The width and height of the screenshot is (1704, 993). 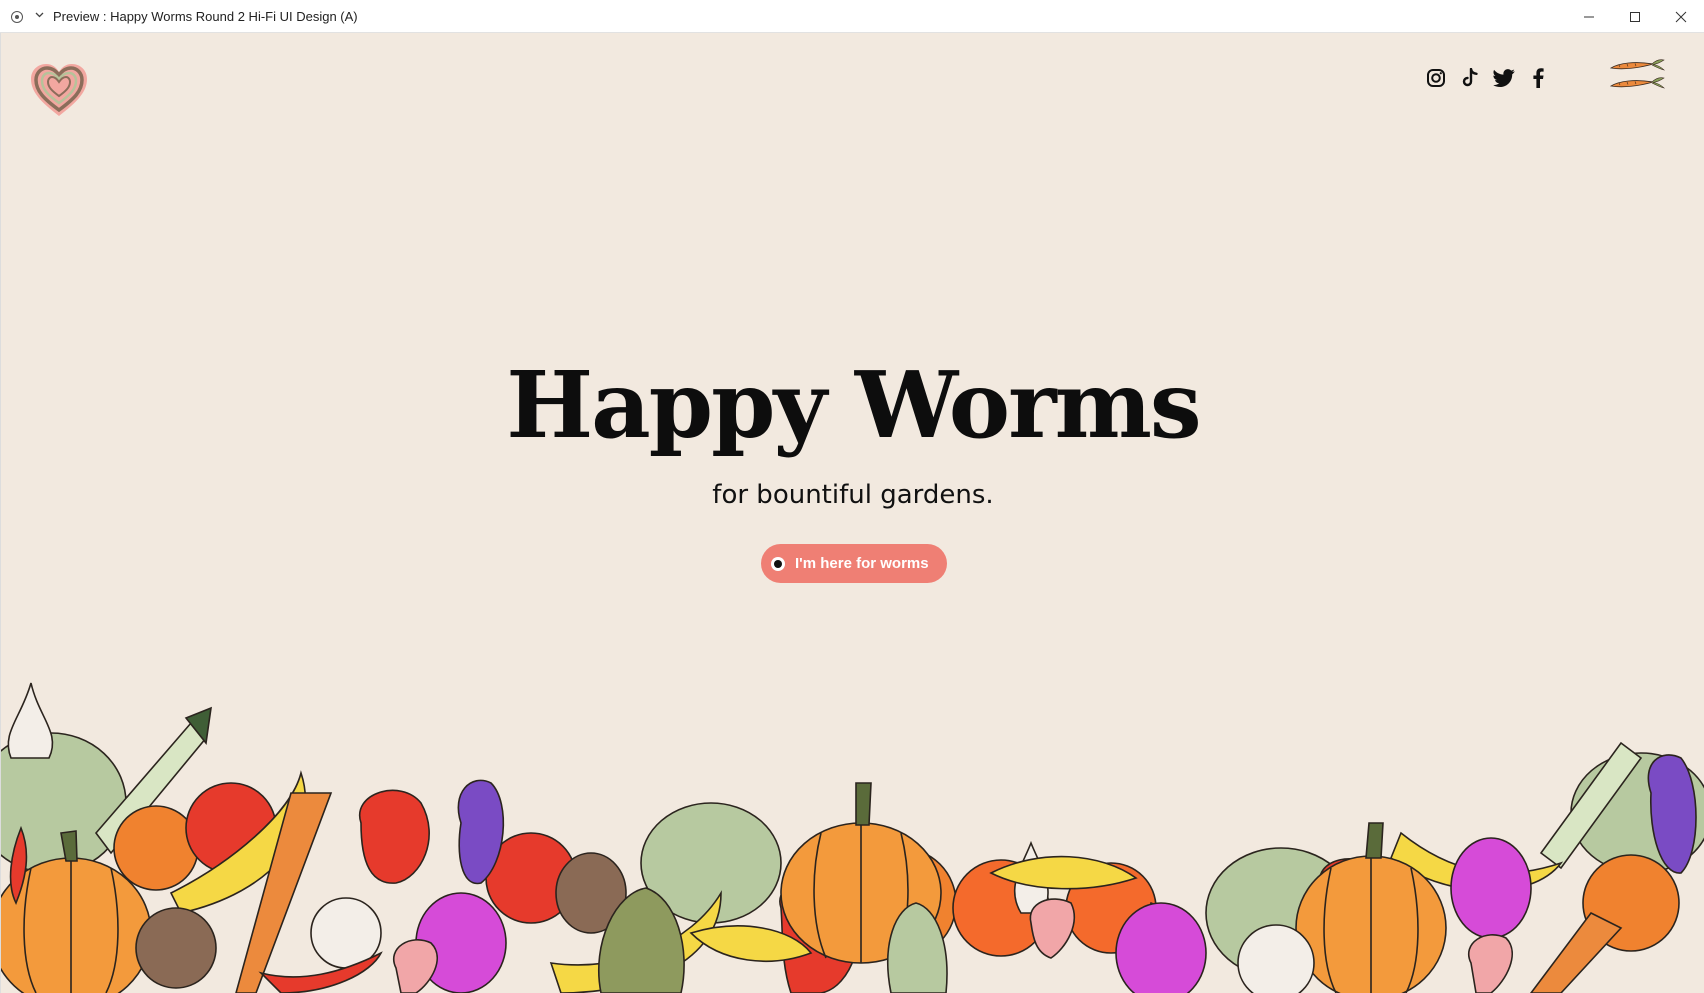 I want to click on close-icon, so click(x=1681, y=17).